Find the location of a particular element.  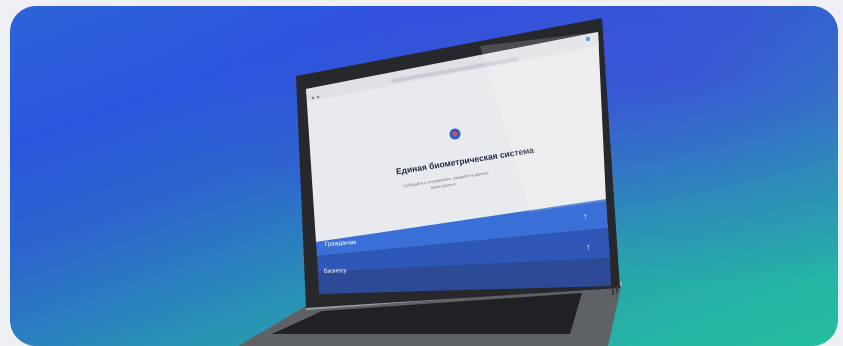

browser-dots-icon is located at coordinates (313, 98).